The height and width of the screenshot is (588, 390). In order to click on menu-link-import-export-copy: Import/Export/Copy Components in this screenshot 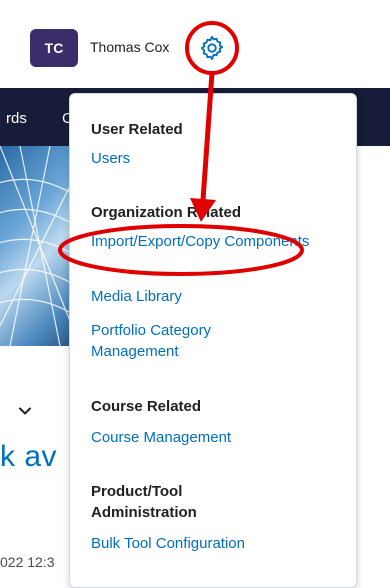, I will do `click(206, 241)`.